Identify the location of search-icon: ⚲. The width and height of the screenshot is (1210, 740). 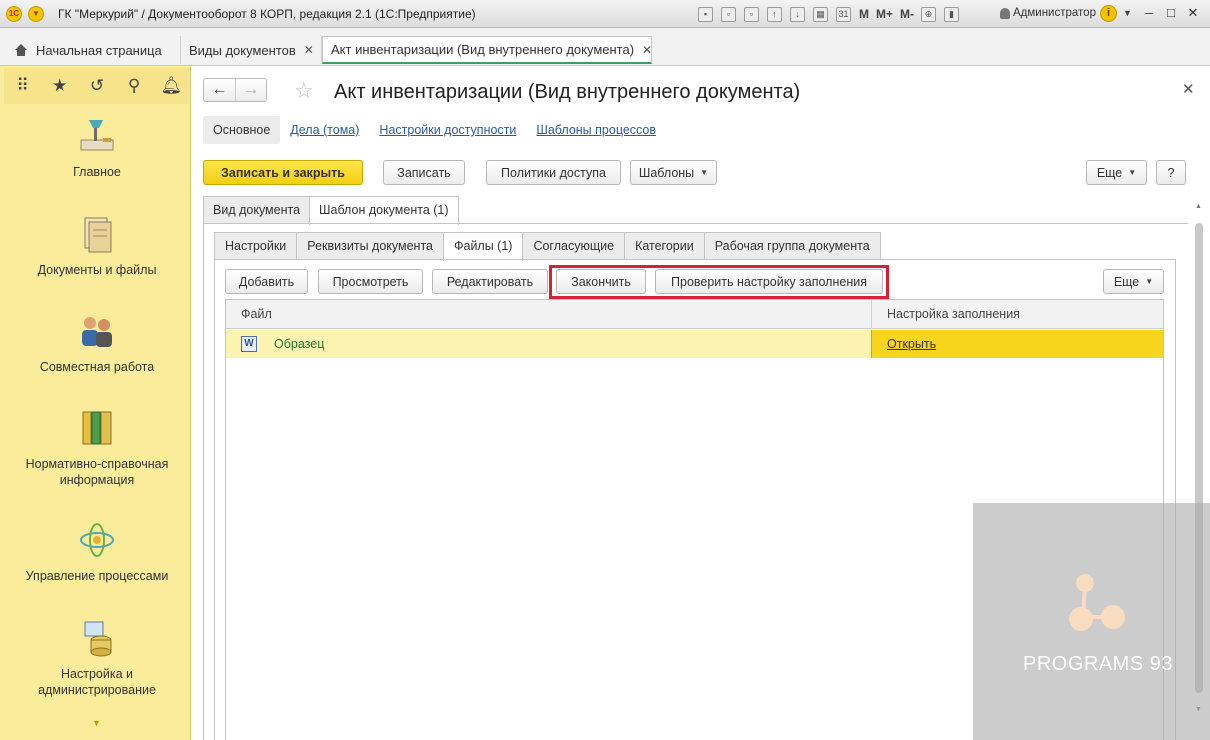
(134, 86).